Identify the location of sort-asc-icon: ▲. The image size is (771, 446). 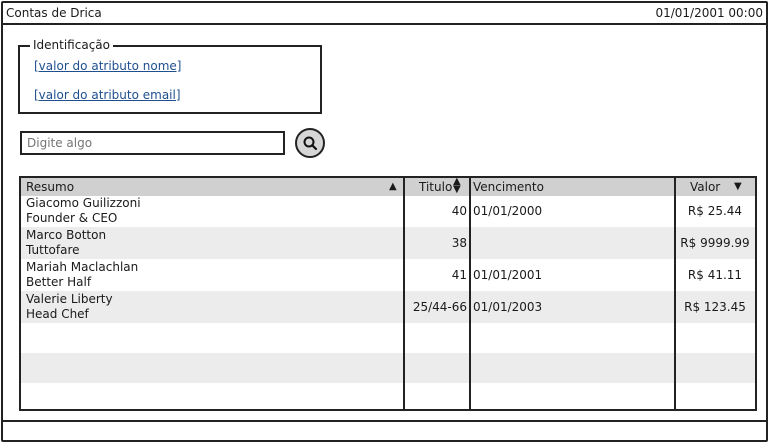
(393, 186).